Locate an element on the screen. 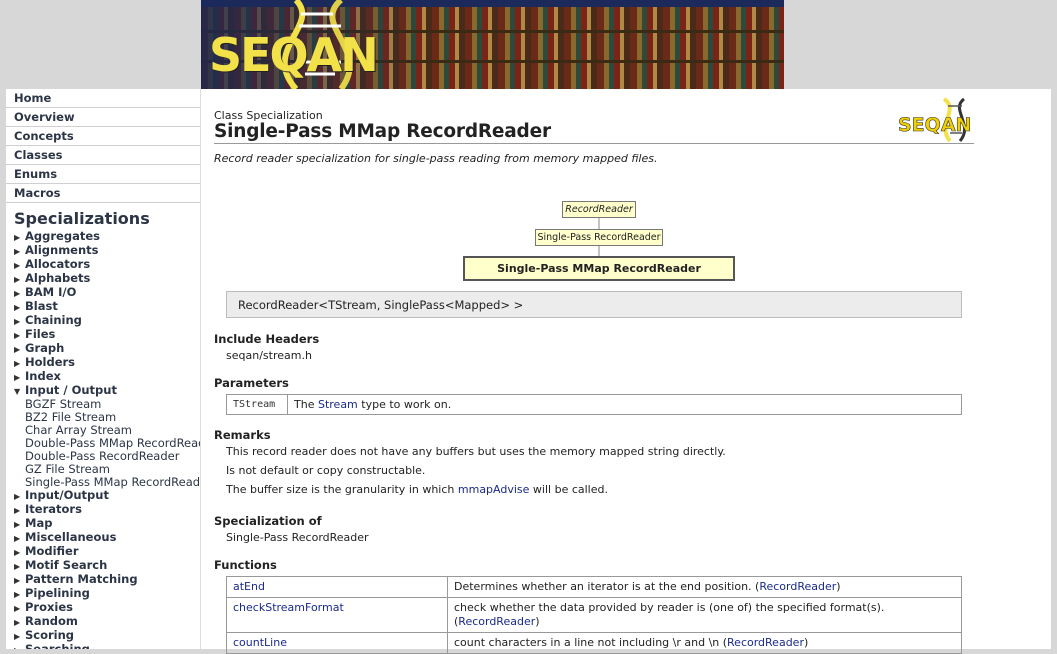 The height and width of the screenshot is (654, 1057). param-name: TStream is located at coordinates (257, 404).